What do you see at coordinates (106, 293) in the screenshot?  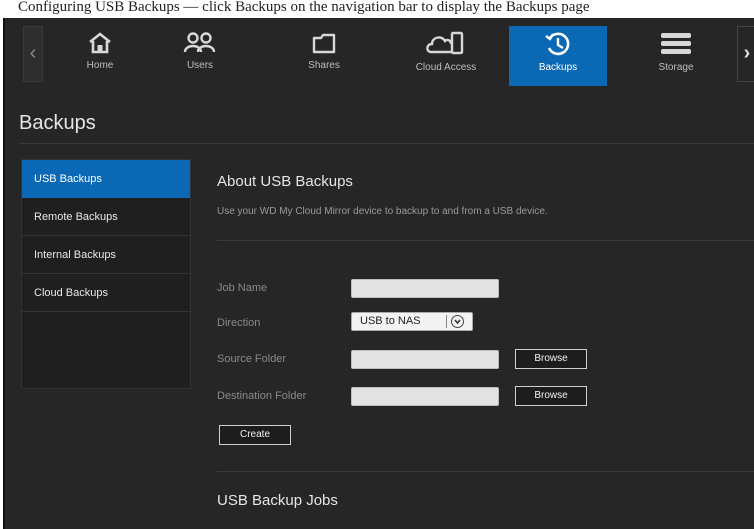 I see `sidebar-item-cloud-backups: Cloud Backups` at bounding box center [106, 293].